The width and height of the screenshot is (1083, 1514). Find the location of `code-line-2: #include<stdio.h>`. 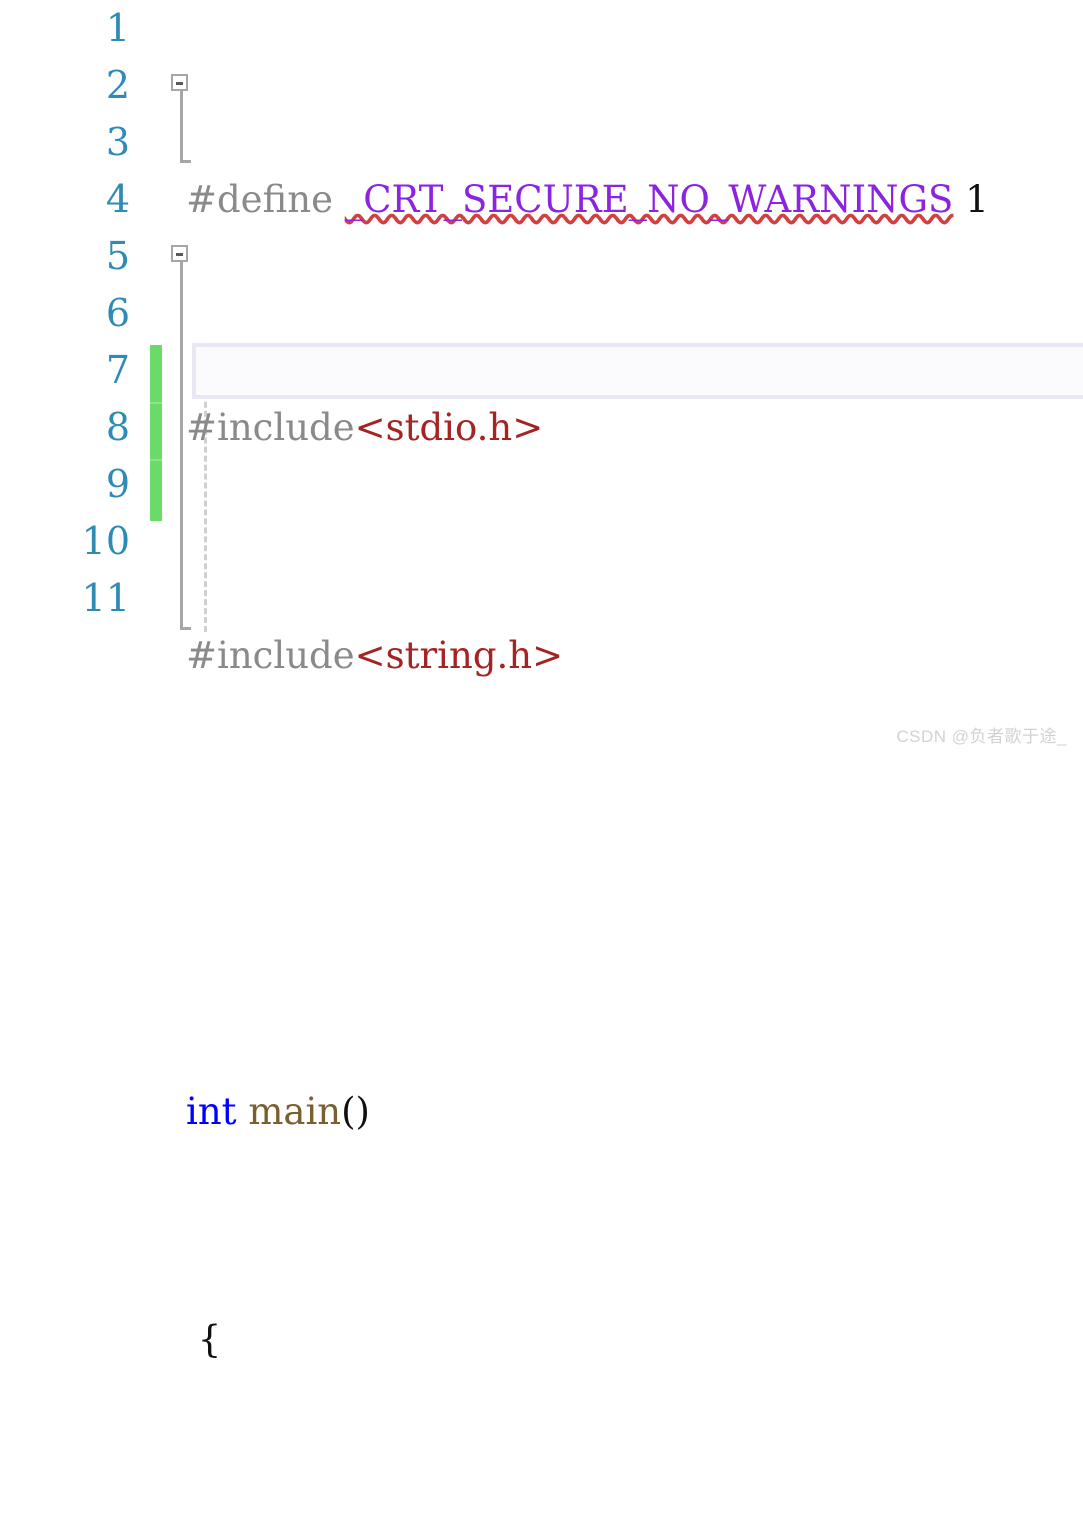

code-line-2: #include<stdio.h> is located at coordinates (634, 427).